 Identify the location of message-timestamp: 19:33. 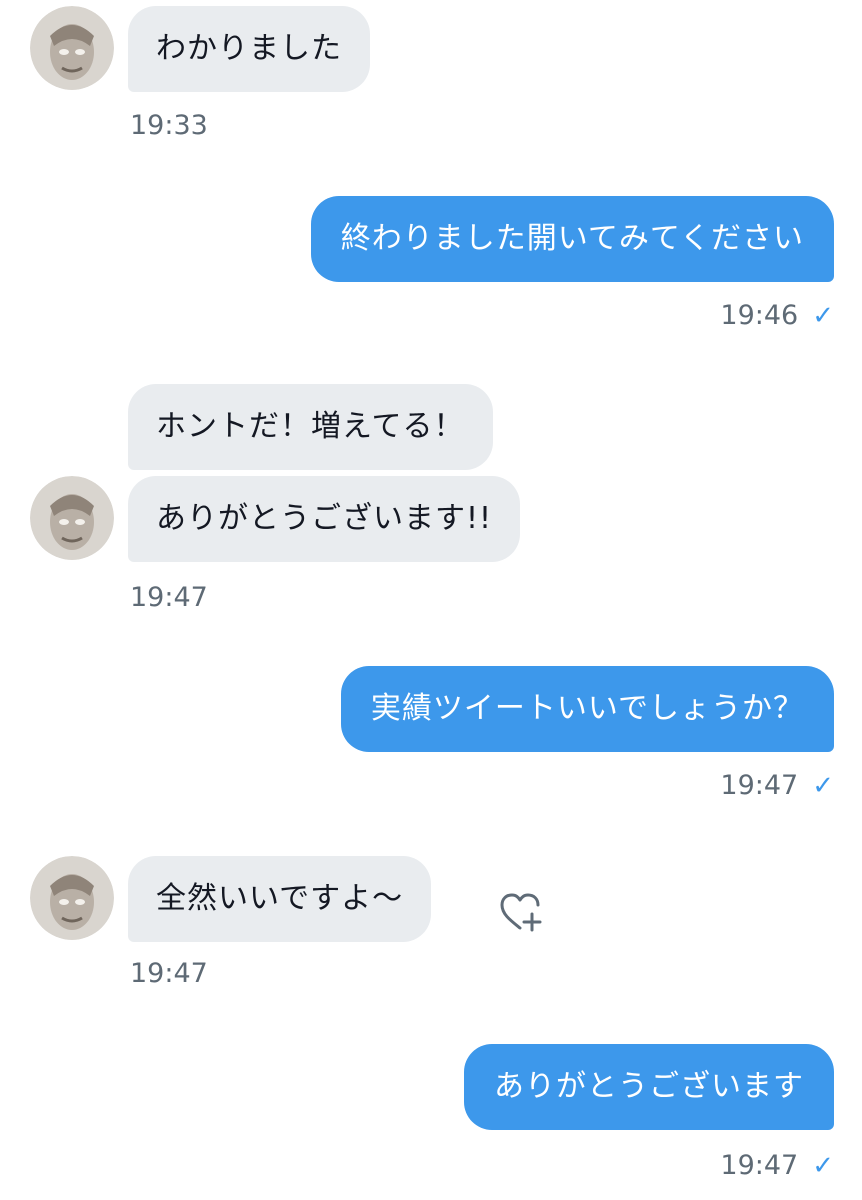
(169, 125).